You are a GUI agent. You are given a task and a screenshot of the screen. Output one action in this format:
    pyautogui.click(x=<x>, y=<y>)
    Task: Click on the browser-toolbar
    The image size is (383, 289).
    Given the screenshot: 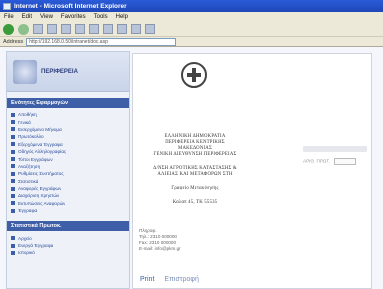 What is the action you would take?
    pyautogui.click(x=191, y=29)
    